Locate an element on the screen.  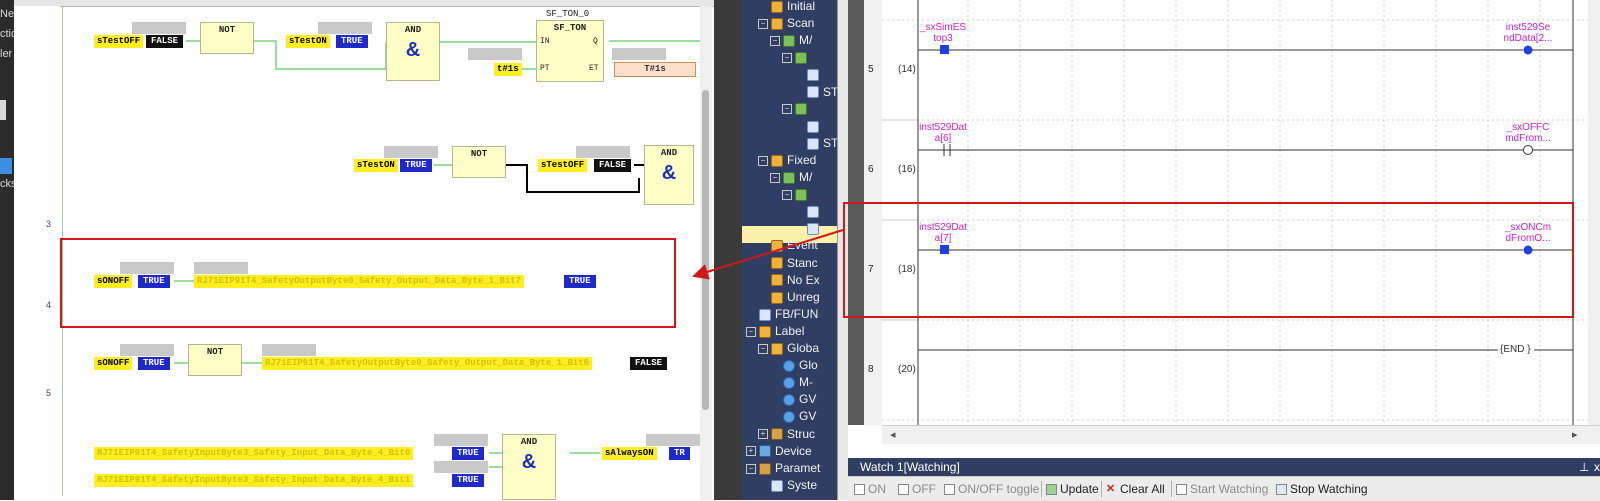
annotation-arrow is located at coordinates (768, 254).